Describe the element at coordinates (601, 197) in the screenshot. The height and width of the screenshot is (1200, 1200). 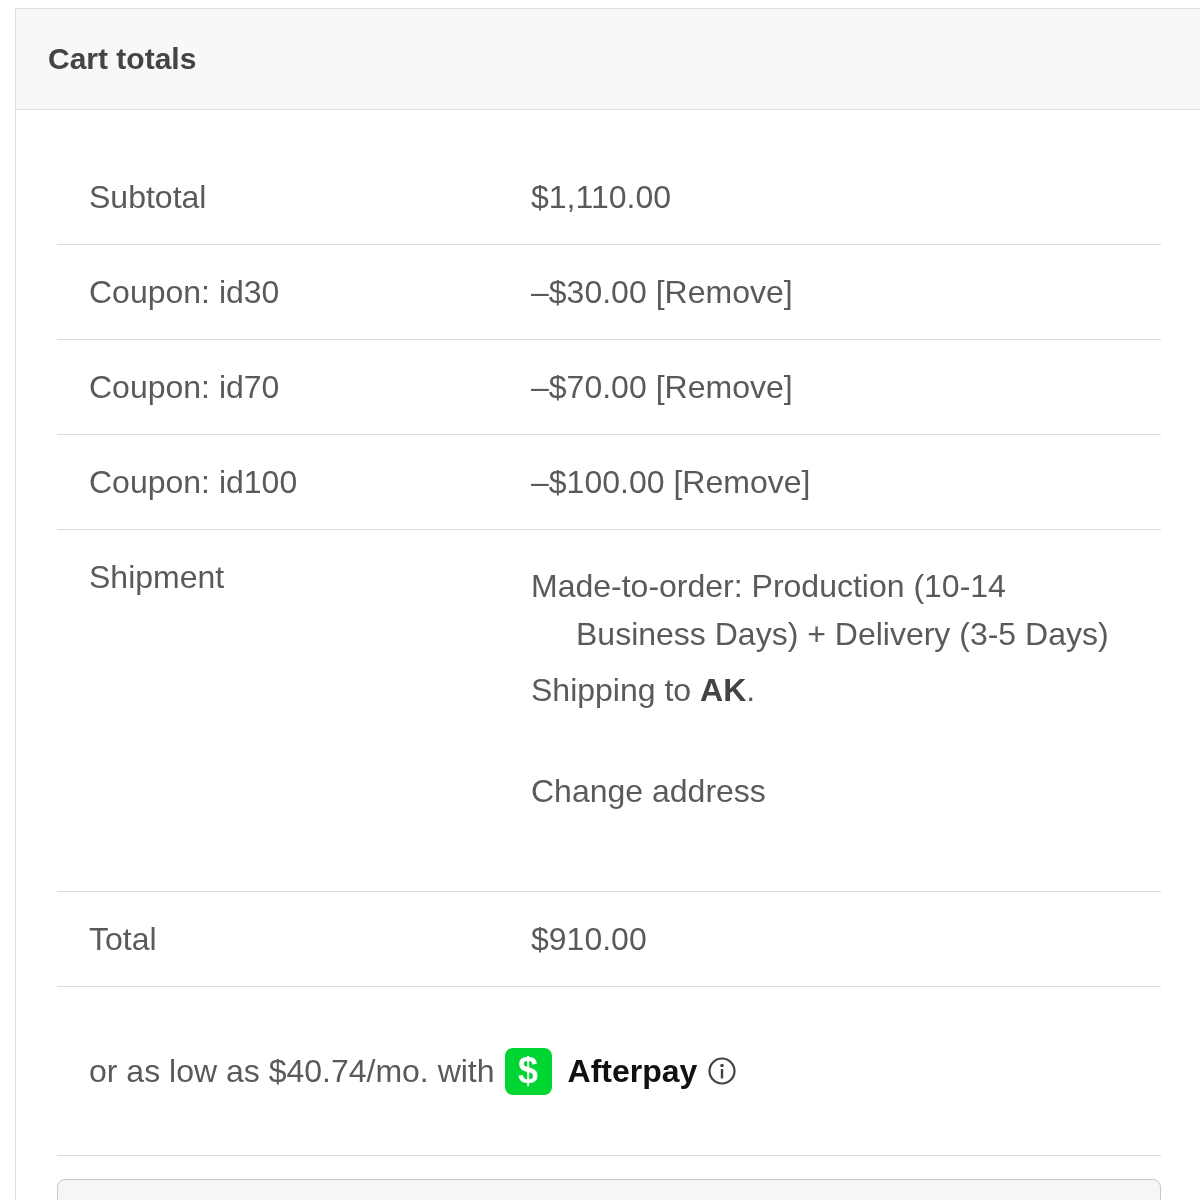
I see `row-value: $1,110.00` at that location.